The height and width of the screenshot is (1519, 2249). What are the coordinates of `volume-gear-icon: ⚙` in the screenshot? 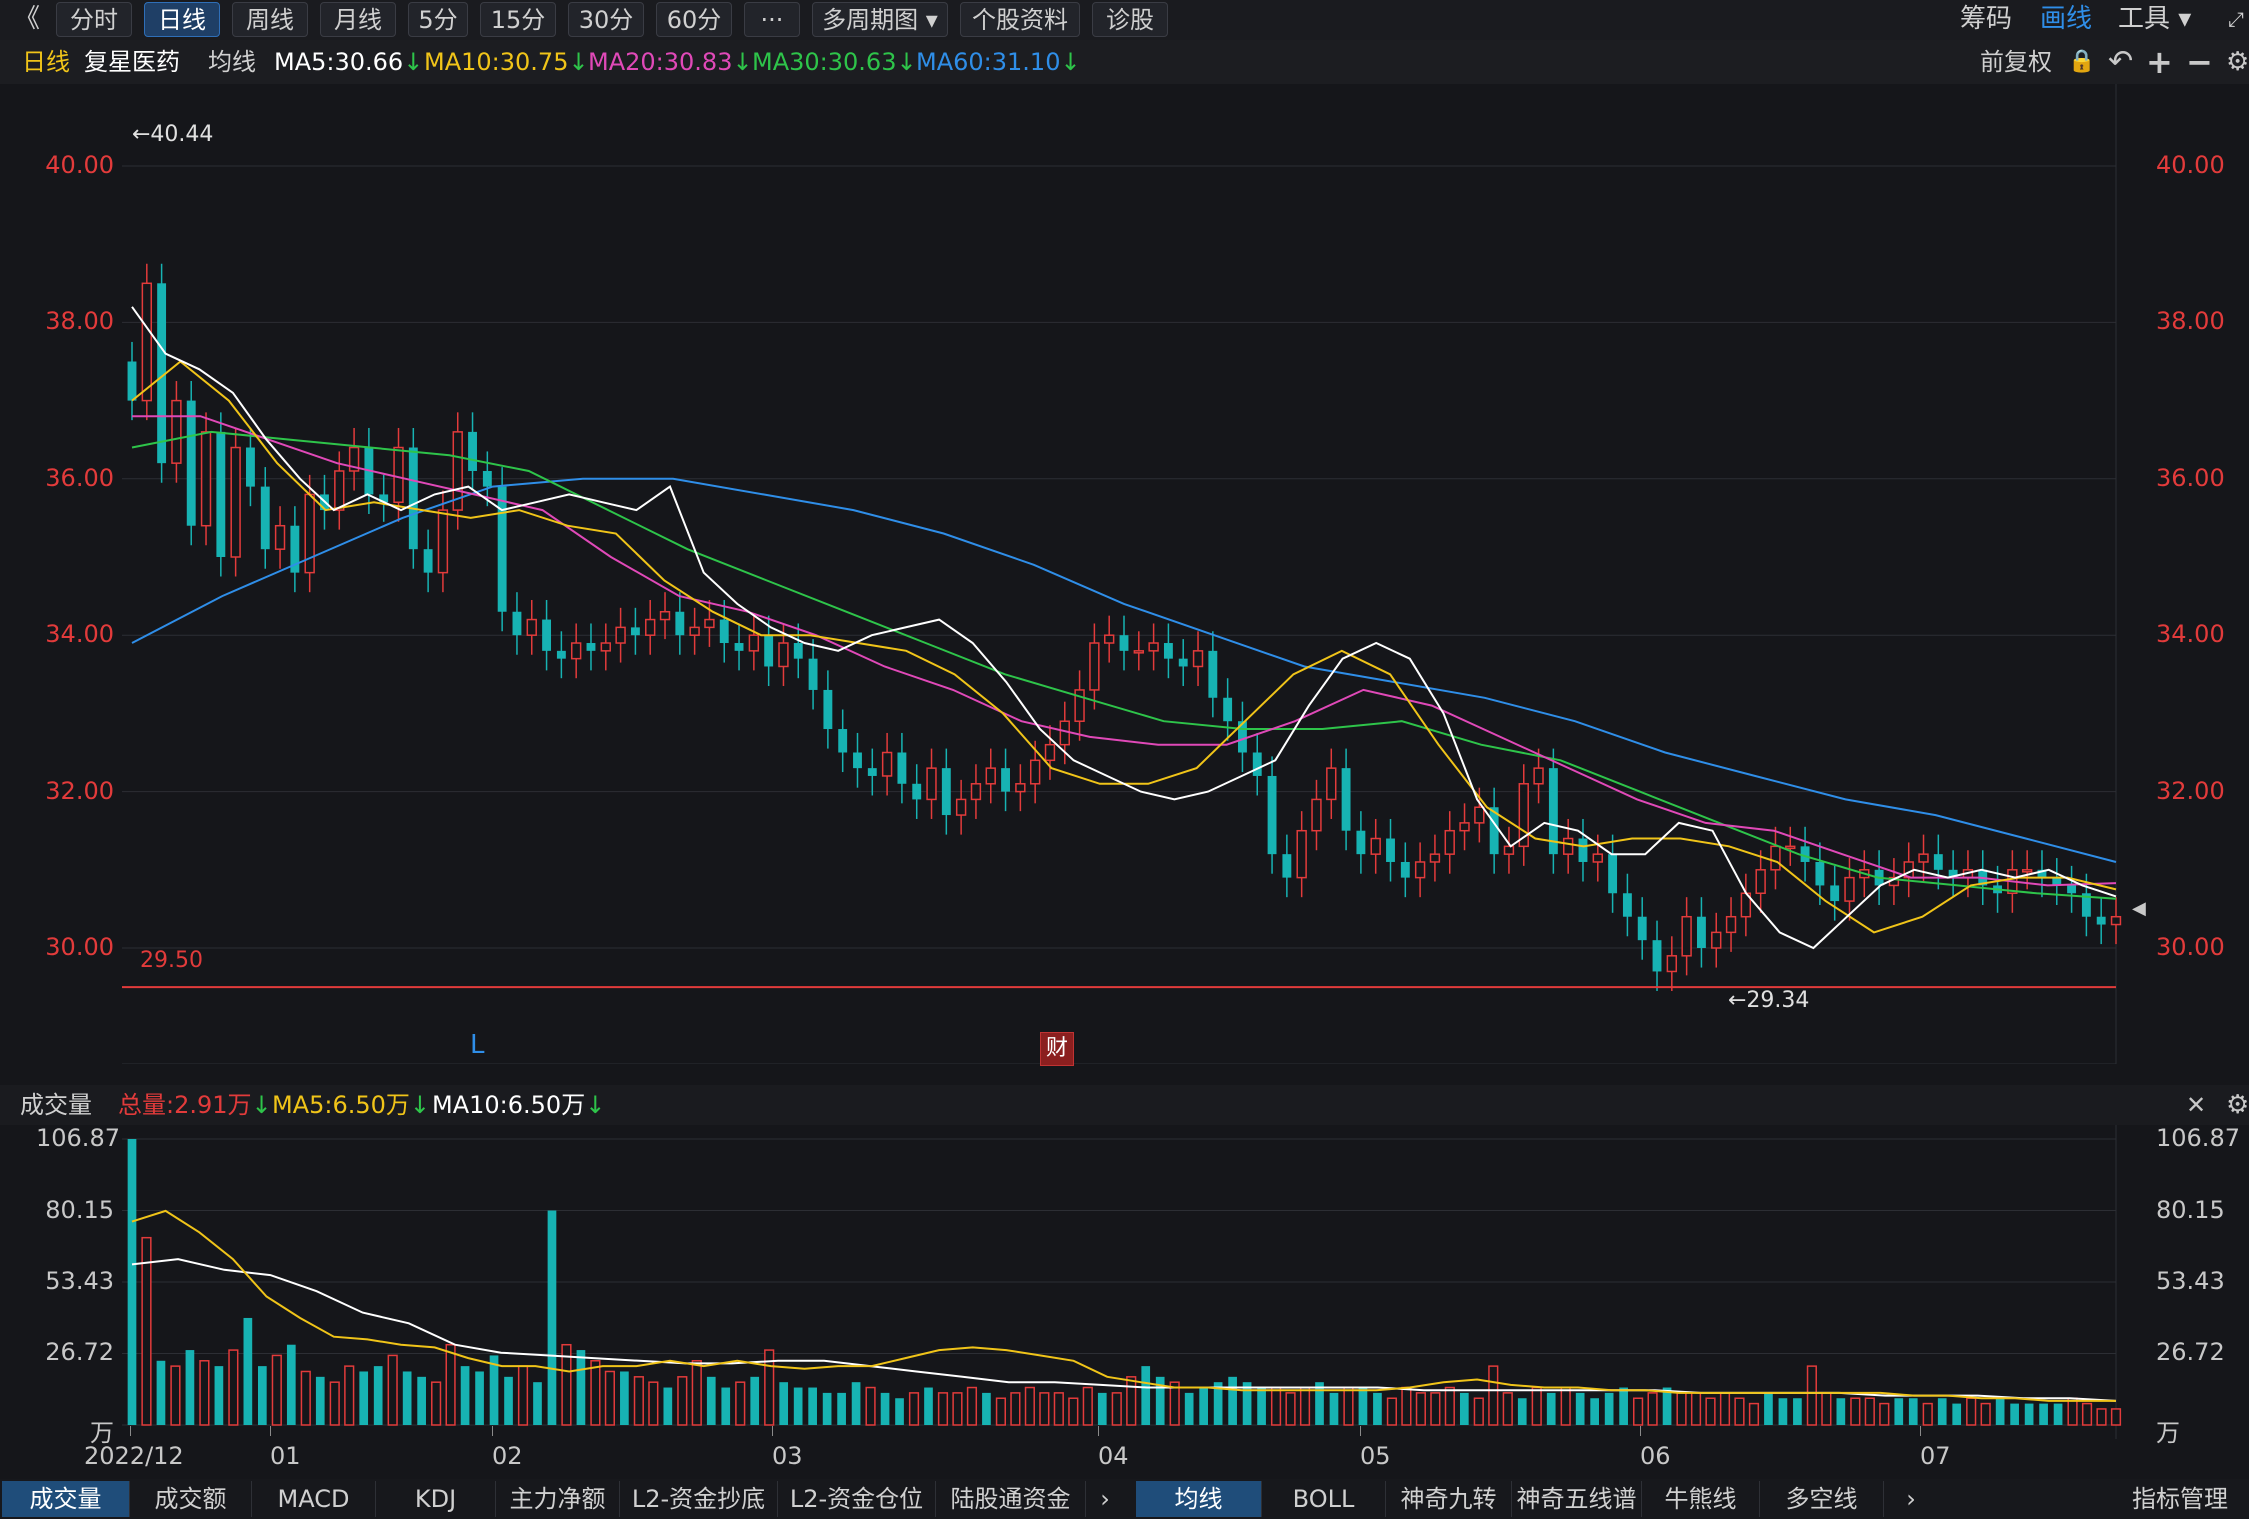 It's located at (2237, 1105).